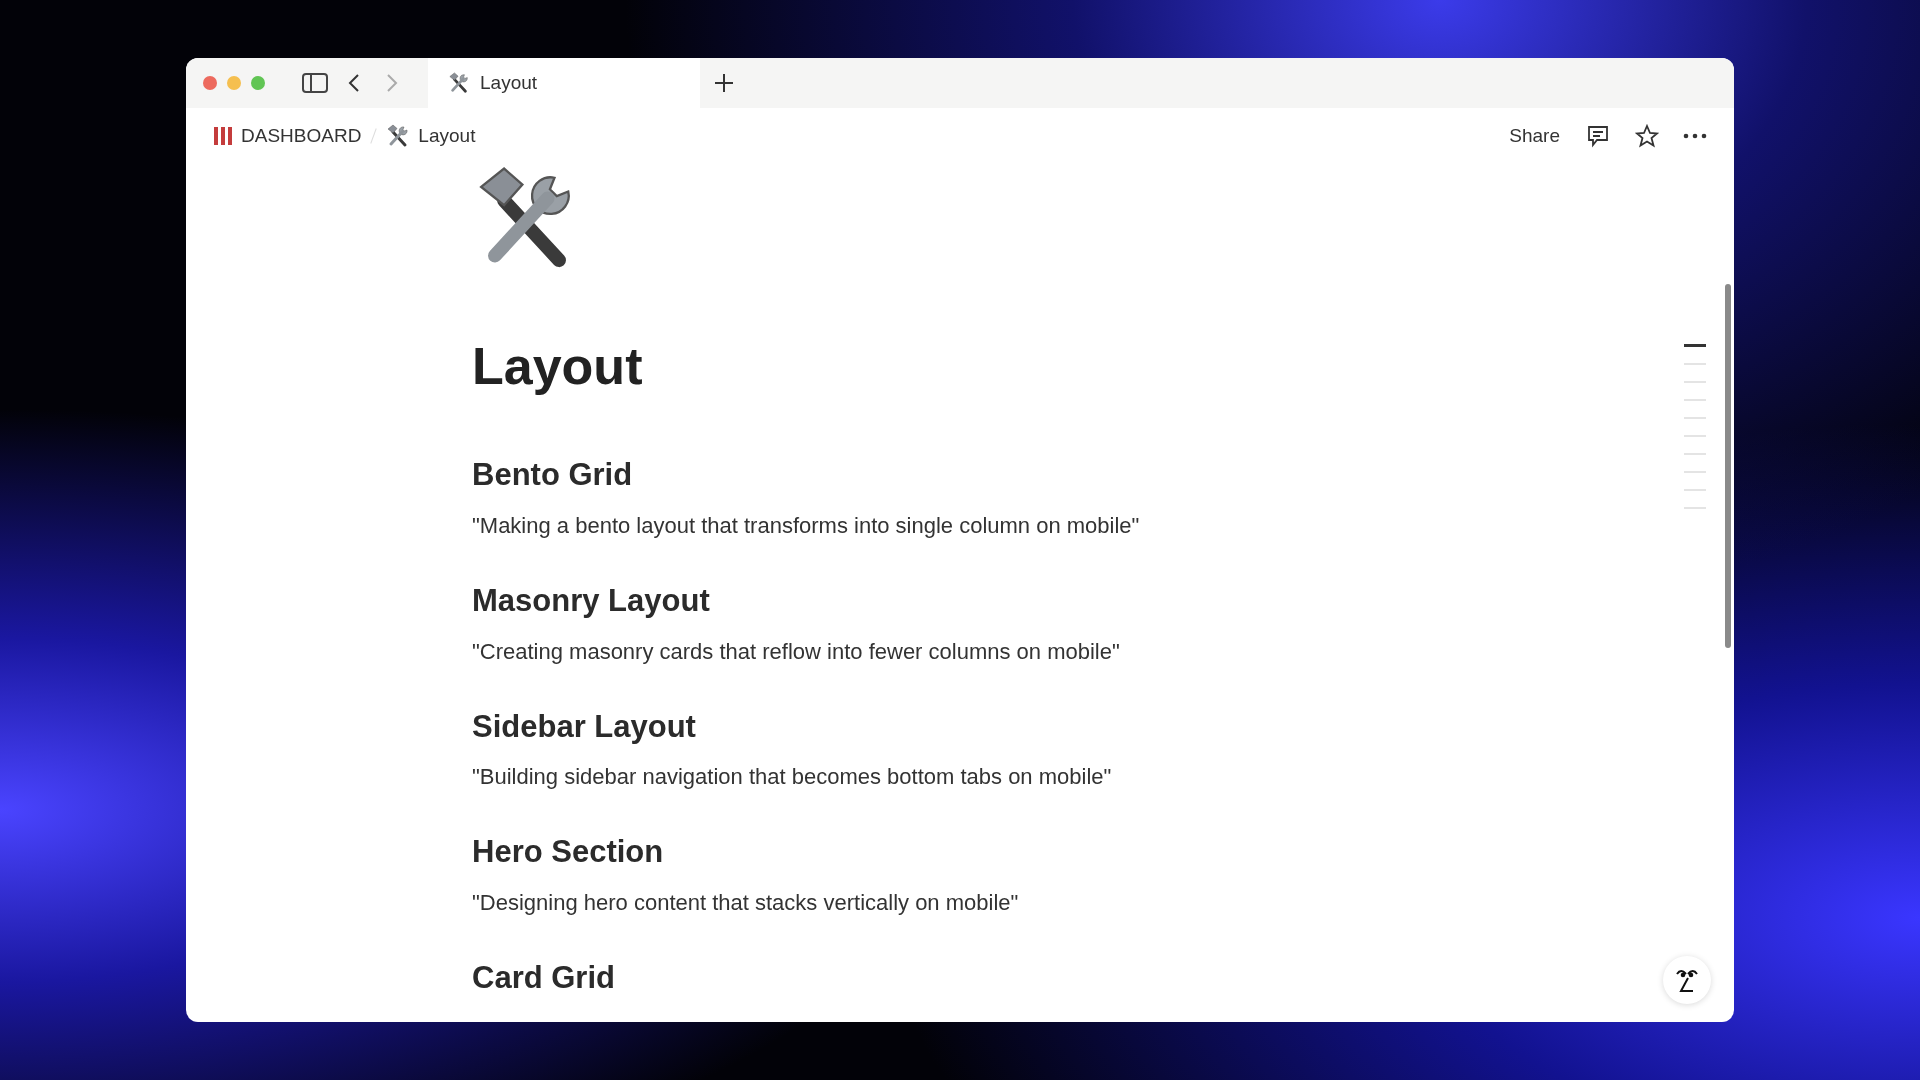 The image size is (1920, 1080). What do you see at coordinates (543, 978) in the screenshot?
I see `section-heading: Card Grid` at bounding box center [543, 978].